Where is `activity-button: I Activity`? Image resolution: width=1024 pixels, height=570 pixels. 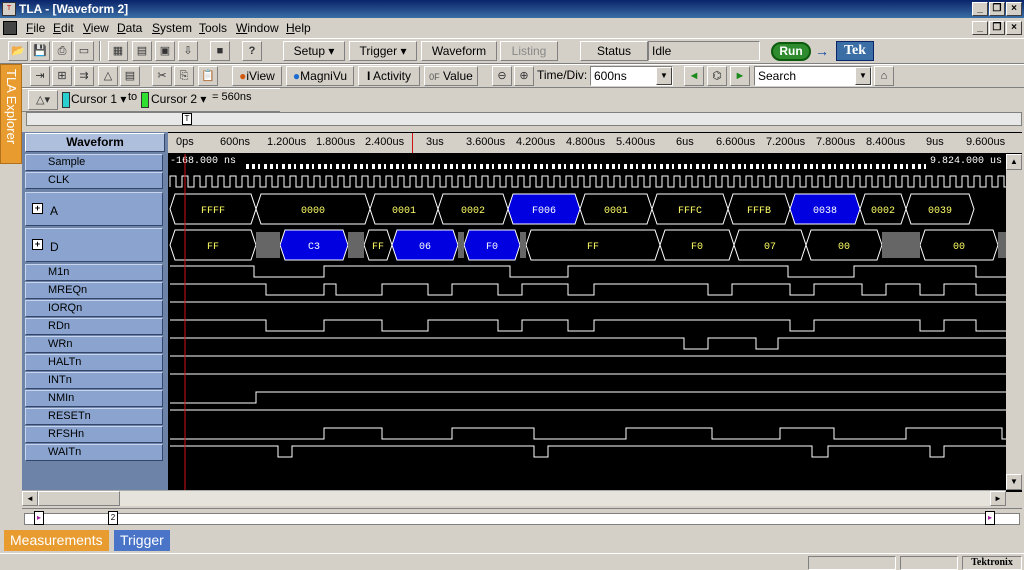 activity-button: I Activity is located at coordinates (389, 76).